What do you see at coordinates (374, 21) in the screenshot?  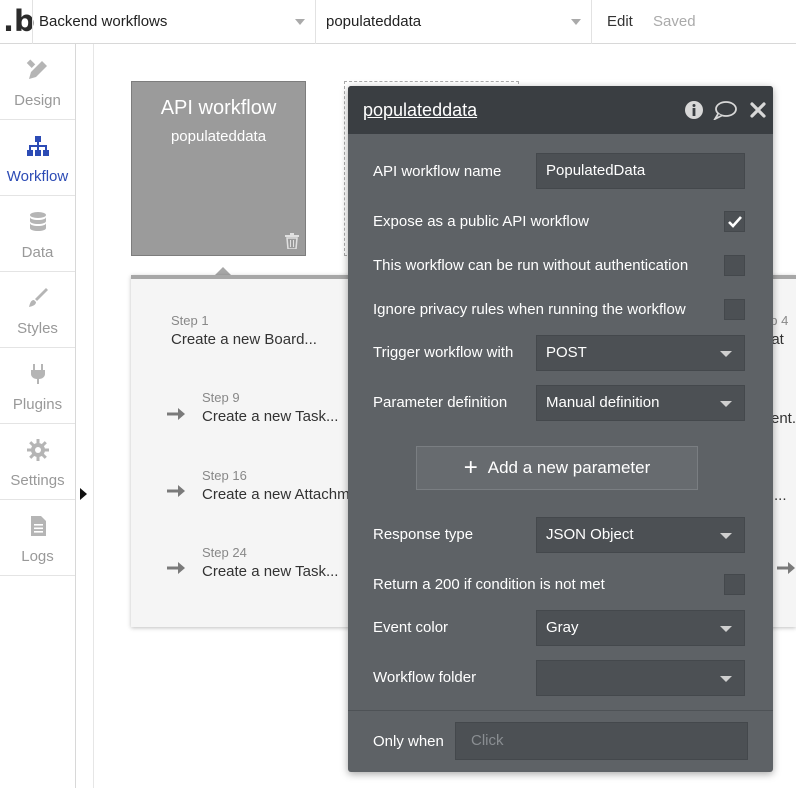 I see `workflow-selector-value: populateddata` at bounding box center [374, 21].